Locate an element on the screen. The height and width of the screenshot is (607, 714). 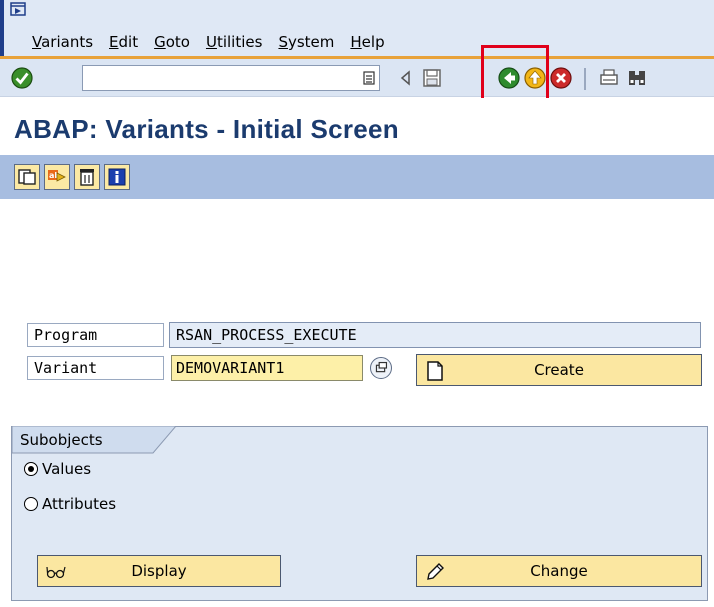
cancel-icon is located at coordinates (561, 78).